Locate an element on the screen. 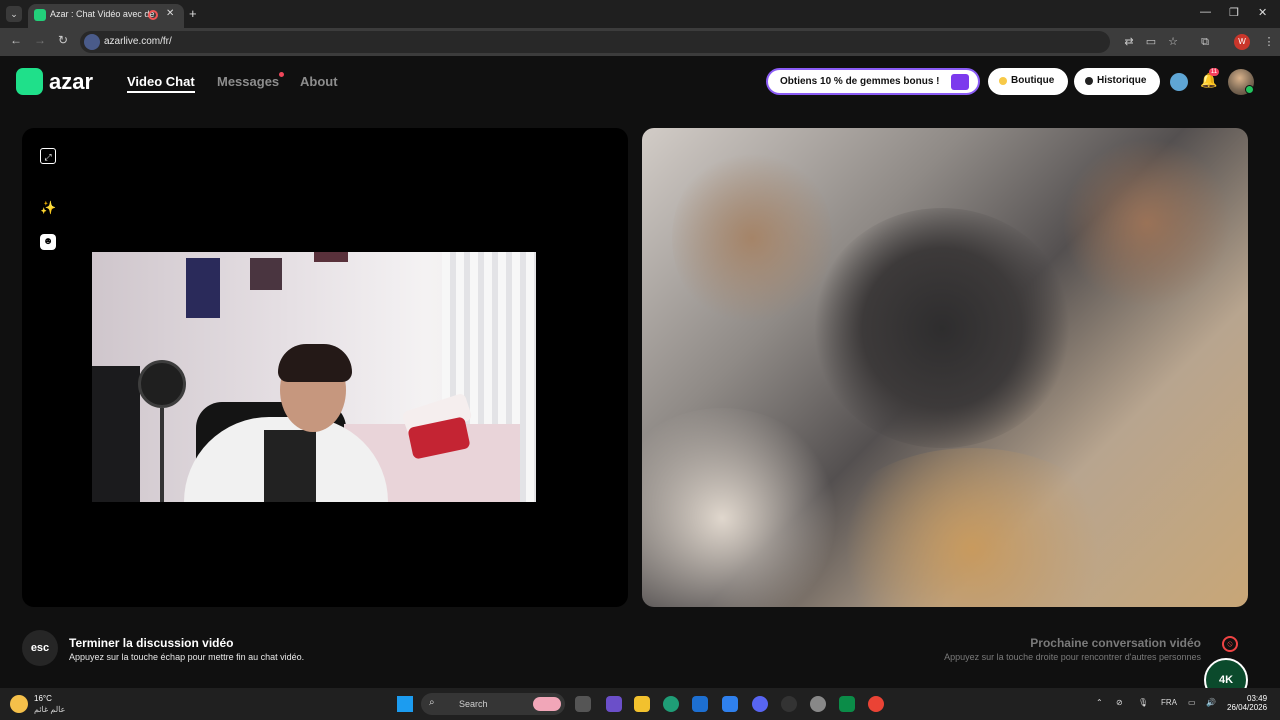 Image resolution: width=1280 pixels, height=720 pixels. store-icon is located at coordinates (700, 704).